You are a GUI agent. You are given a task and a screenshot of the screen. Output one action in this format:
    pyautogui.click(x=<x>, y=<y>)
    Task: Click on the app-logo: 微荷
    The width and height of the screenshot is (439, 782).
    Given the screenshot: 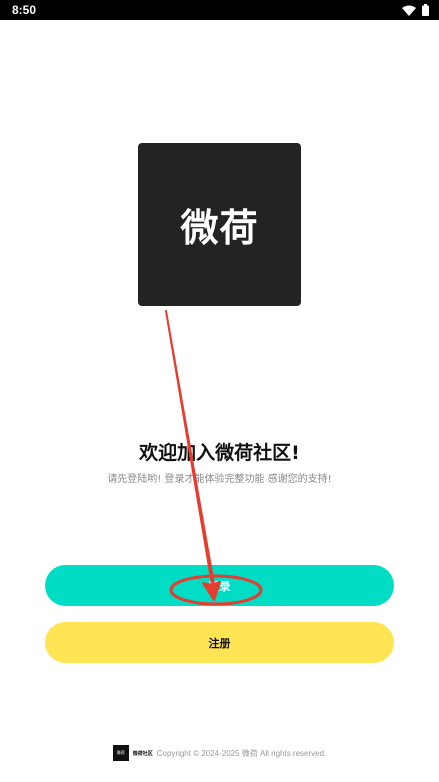 What is the action you would take?
    pyautogui.click(x=219, y=224)
    